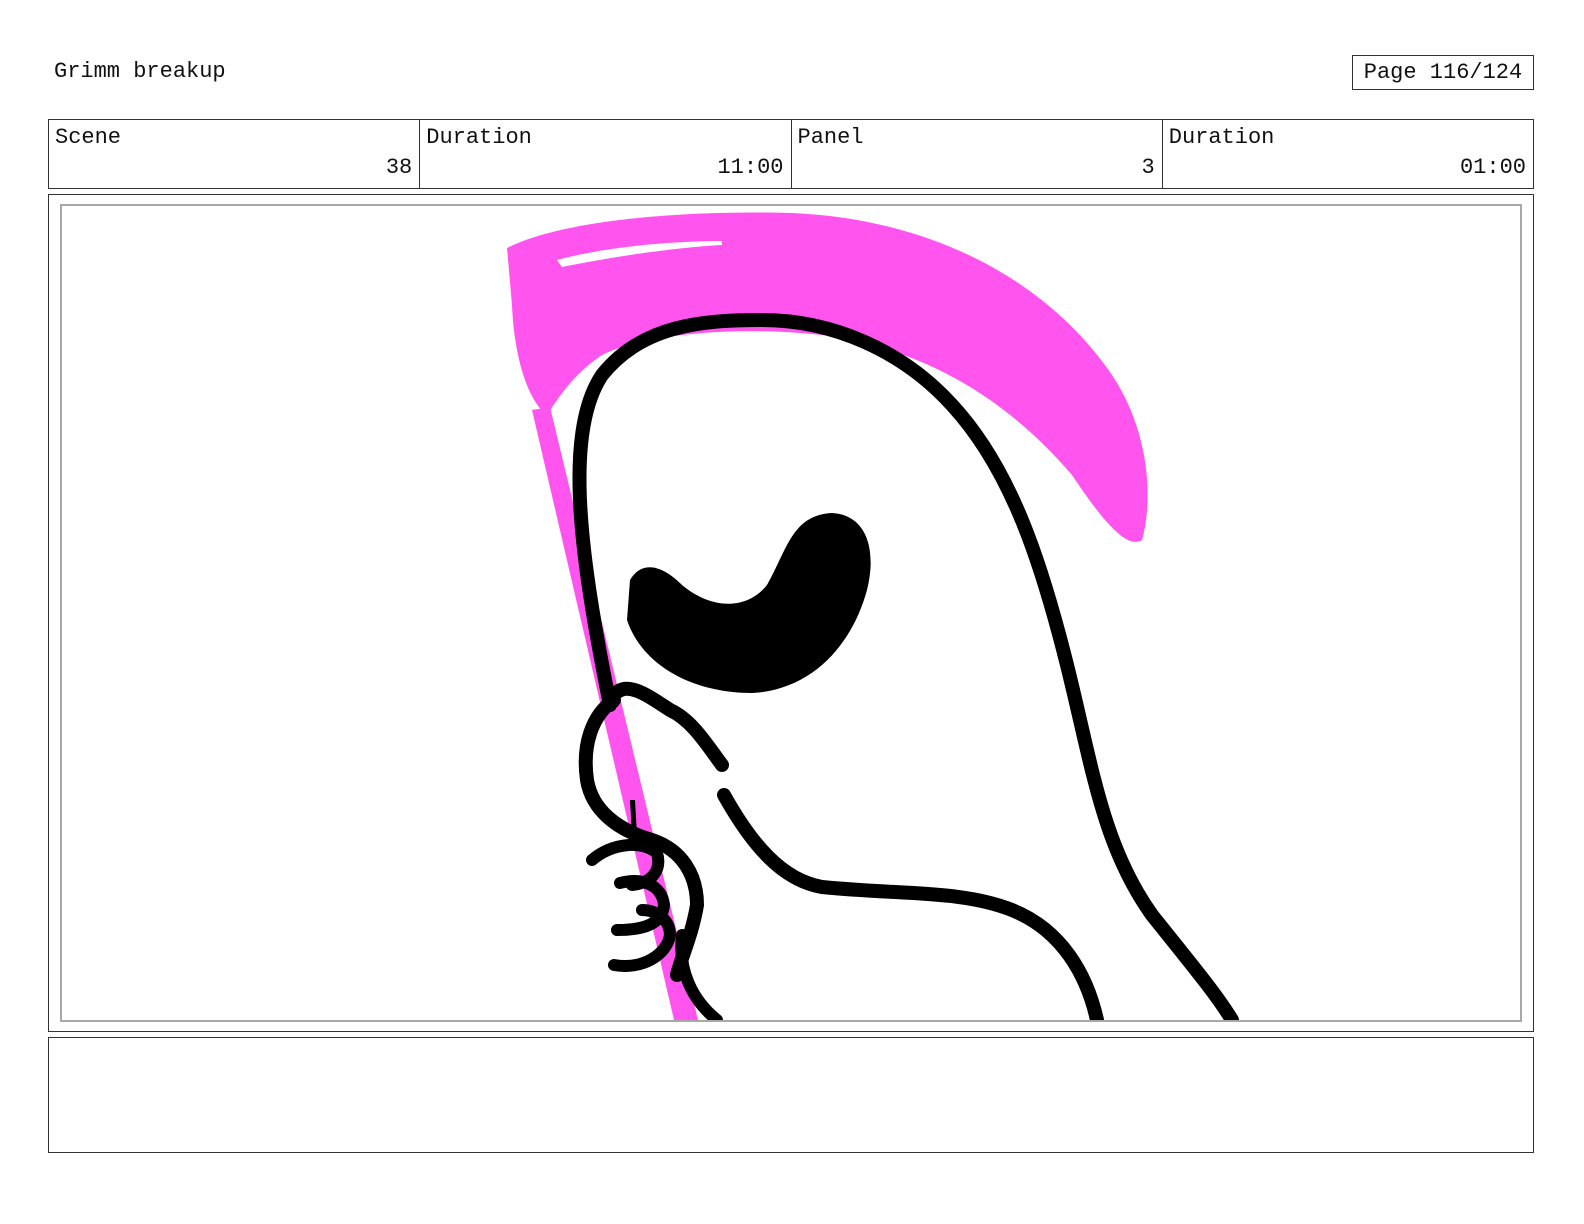 Image resolution: width=1584 pixels, height=1224 pixels. What do you see at coordinates (1443, 72) in the screenshot?
I see `page-number: Page 116/124` at bounding box center [1443, 72].